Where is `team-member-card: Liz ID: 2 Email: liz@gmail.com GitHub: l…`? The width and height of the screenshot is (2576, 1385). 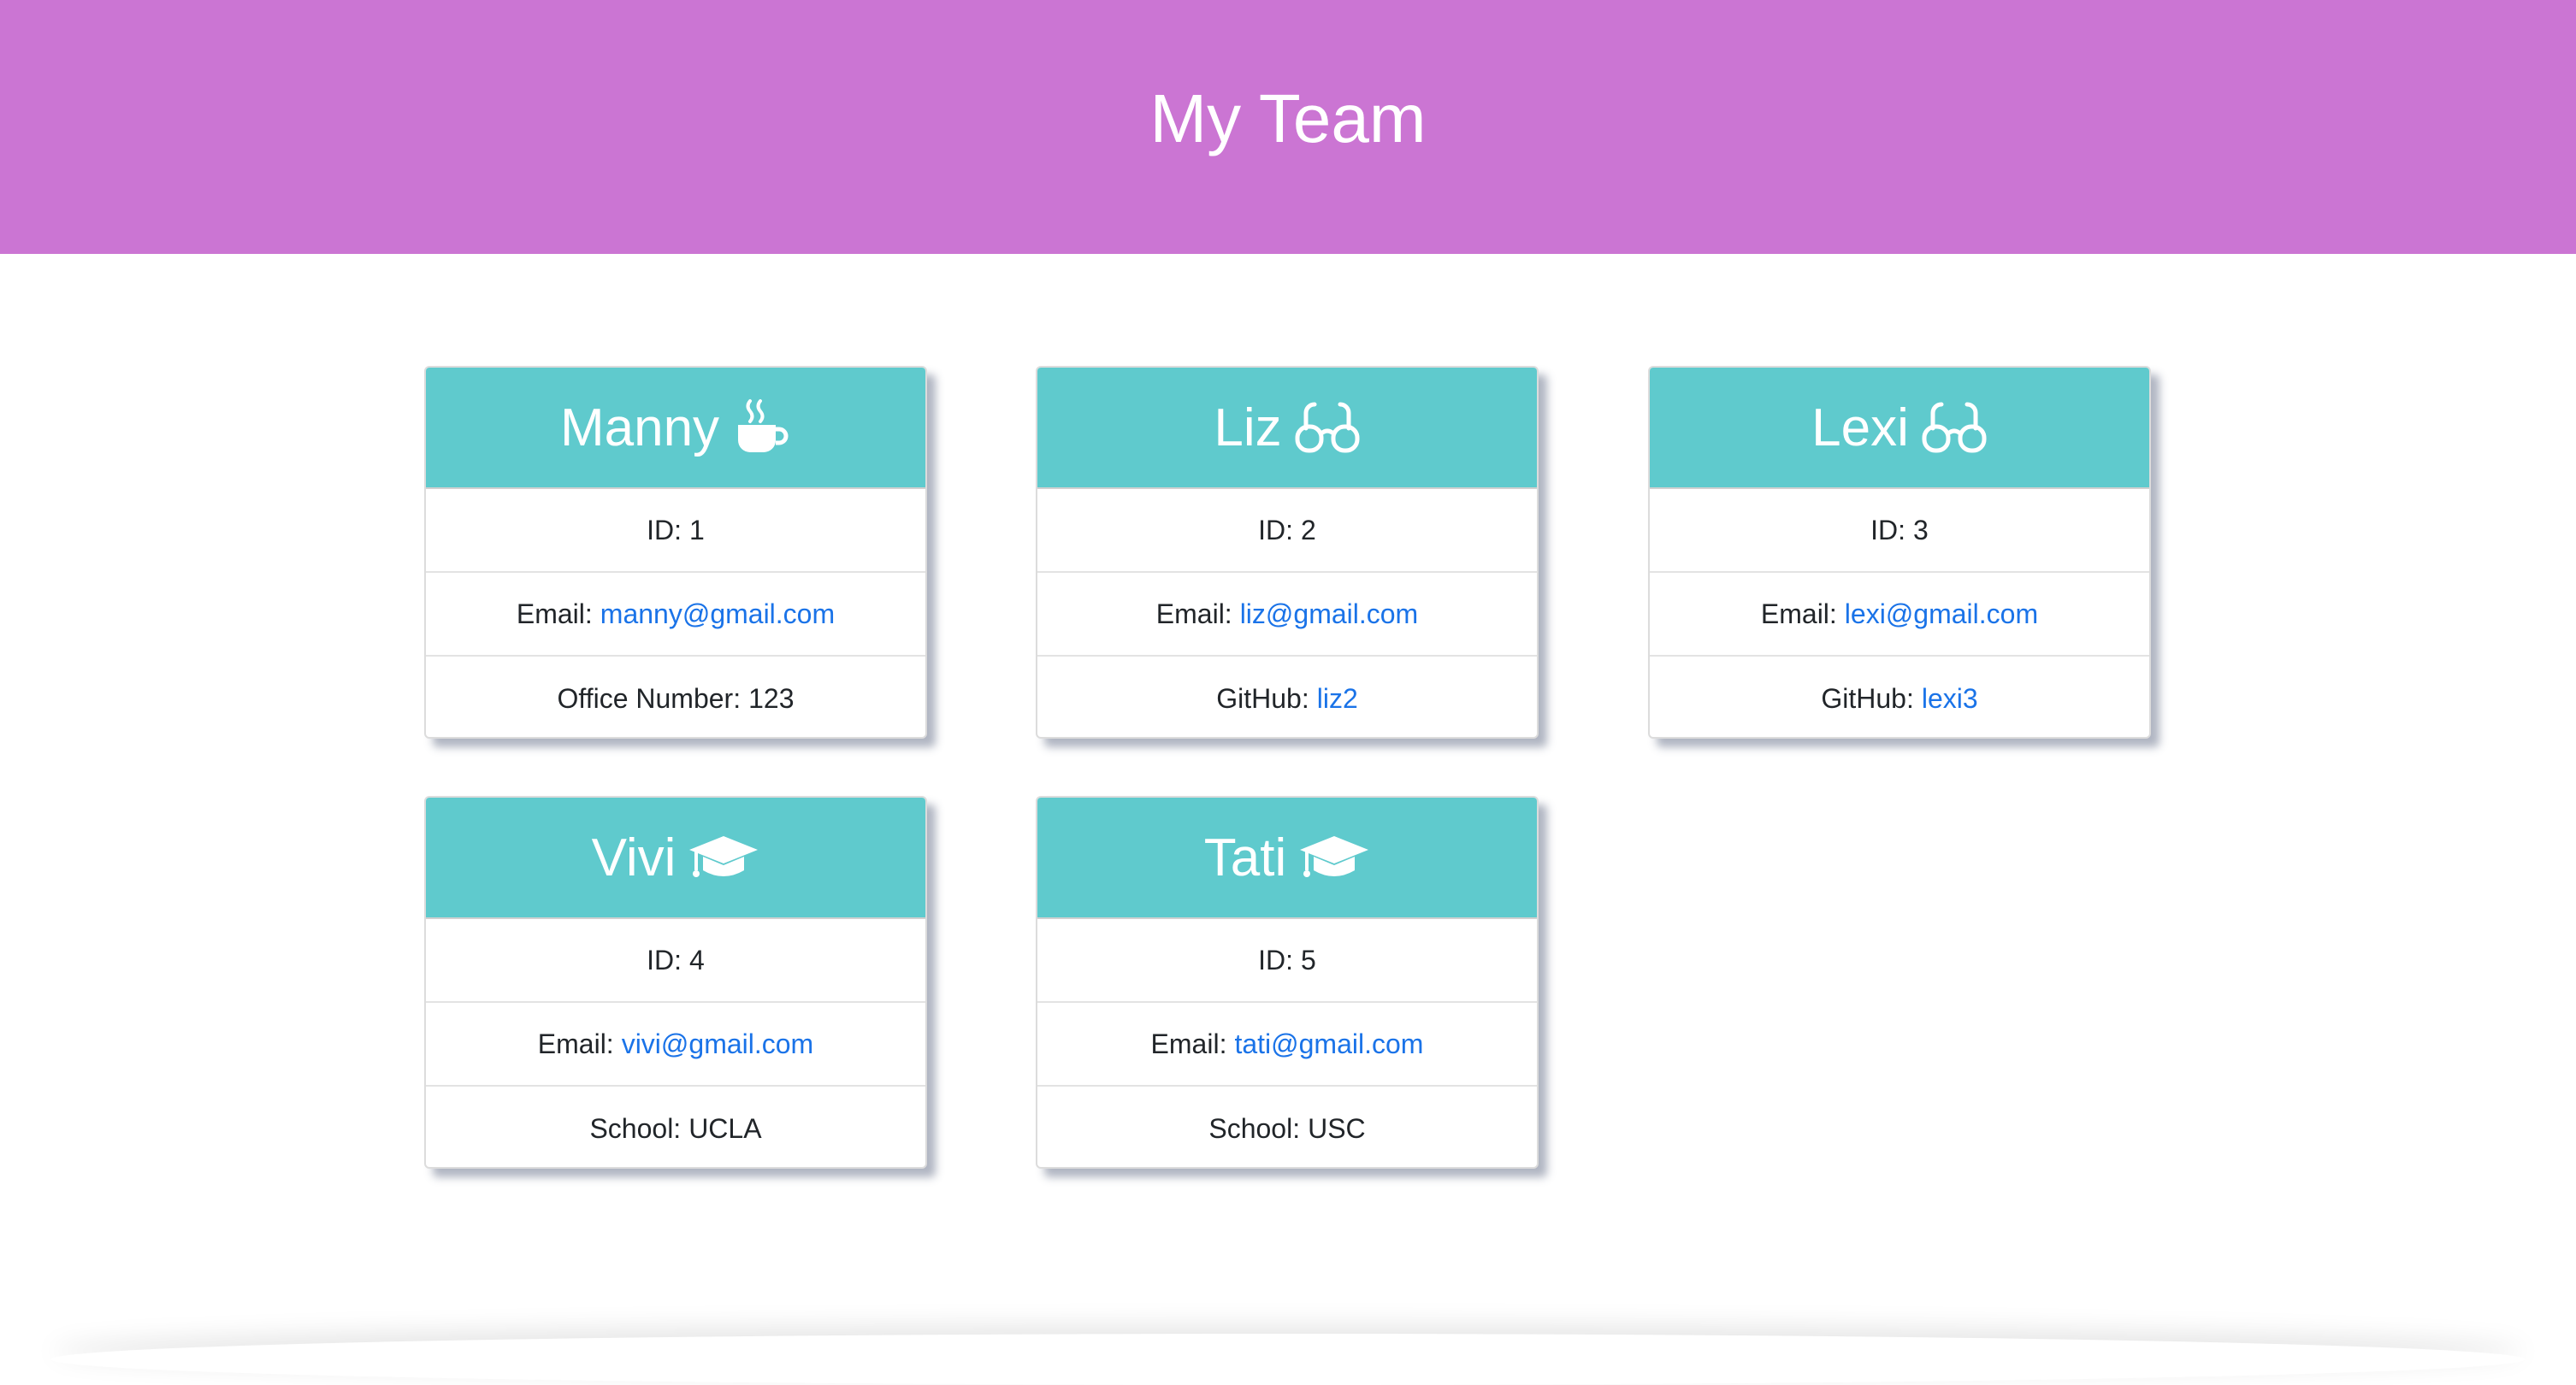
team-member-card: Liz ID: 2 Email: liz@gmail.com GitHub: l… is located at coordinates (1287, 552).